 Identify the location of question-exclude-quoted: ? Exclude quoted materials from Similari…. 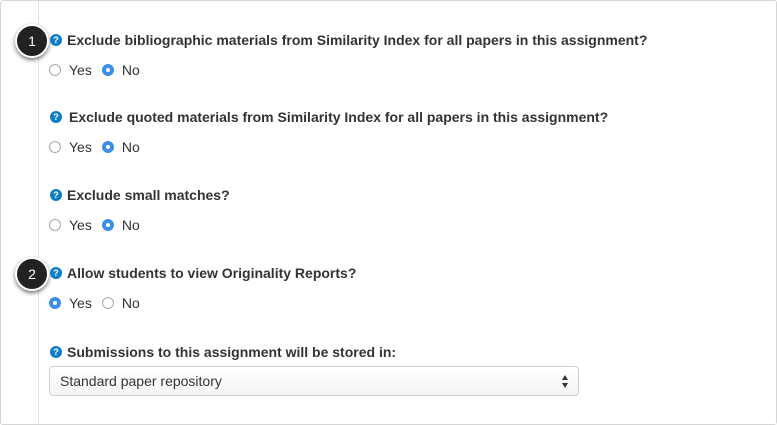
(329, 117).